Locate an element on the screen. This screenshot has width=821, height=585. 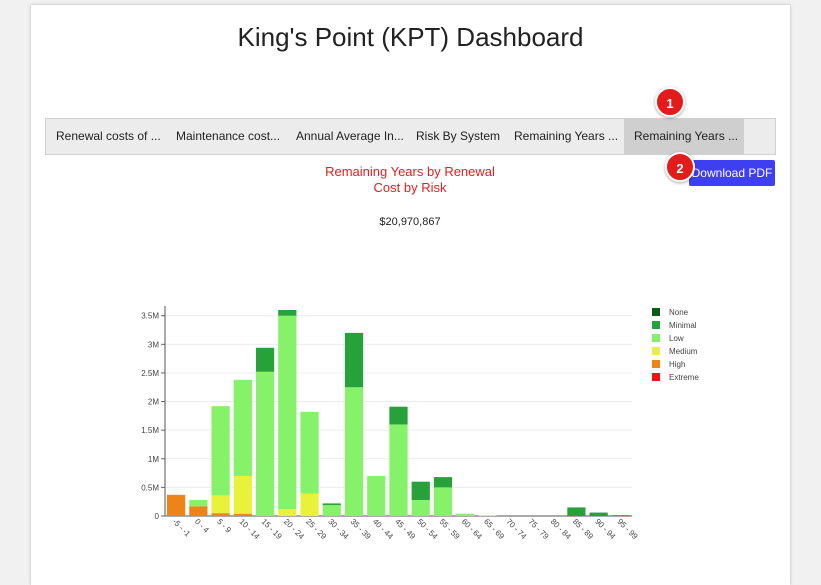
x-tick-label: 25 - 29 is located at coordinates (316, 529).